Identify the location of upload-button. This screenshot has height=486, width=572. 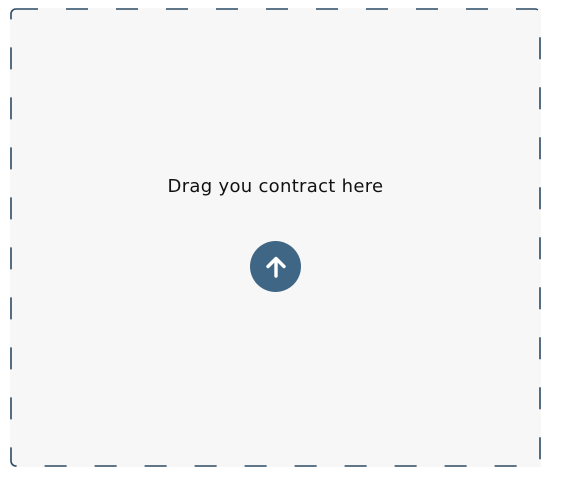
(275, 266).